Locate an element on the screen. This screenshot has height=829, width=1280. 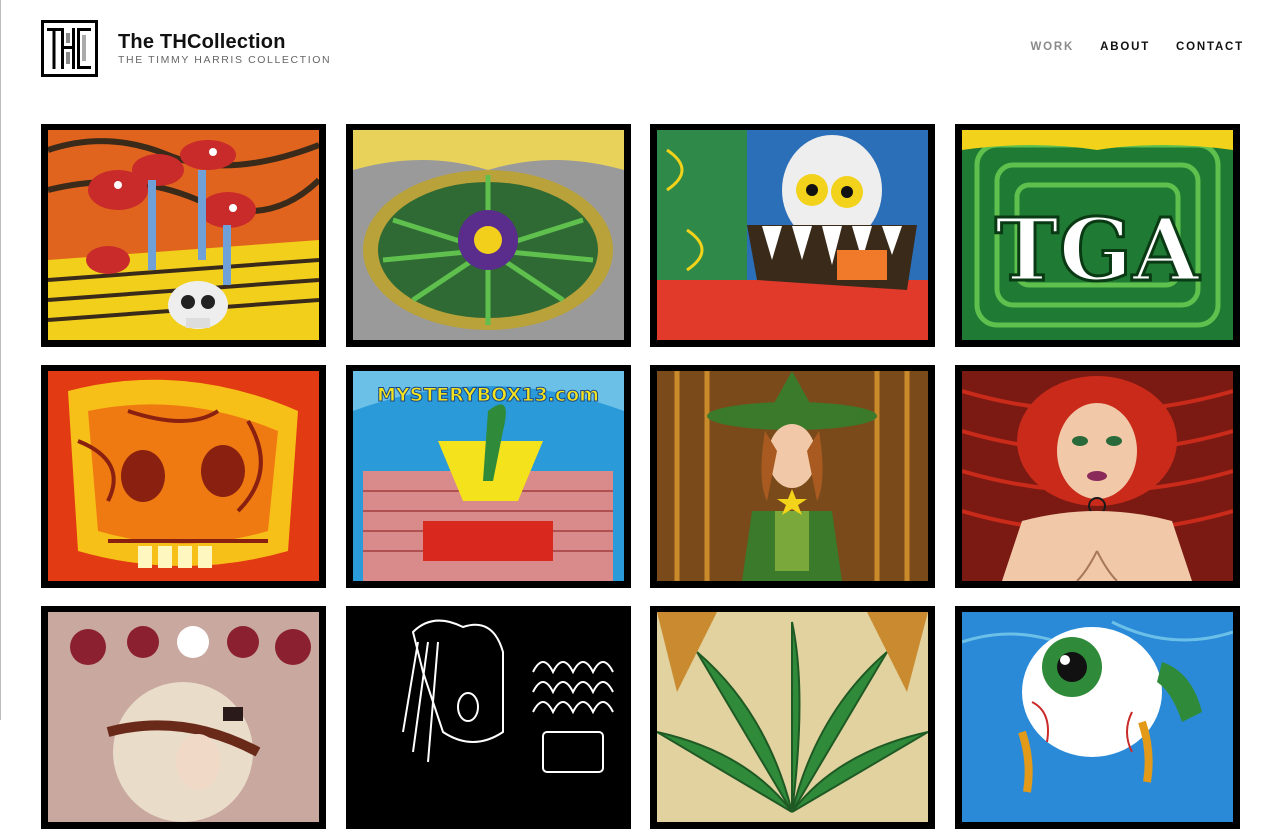
eyeball-art-icon is located at coordinates (1097, 717).